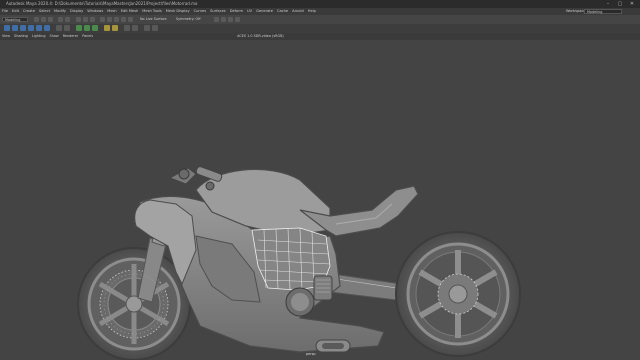 The image size is (640, 360). What do you see at coordinates (620, 4) in the screenshot?
I see `maximize-button: ▢` at bounding box center [620, 4].